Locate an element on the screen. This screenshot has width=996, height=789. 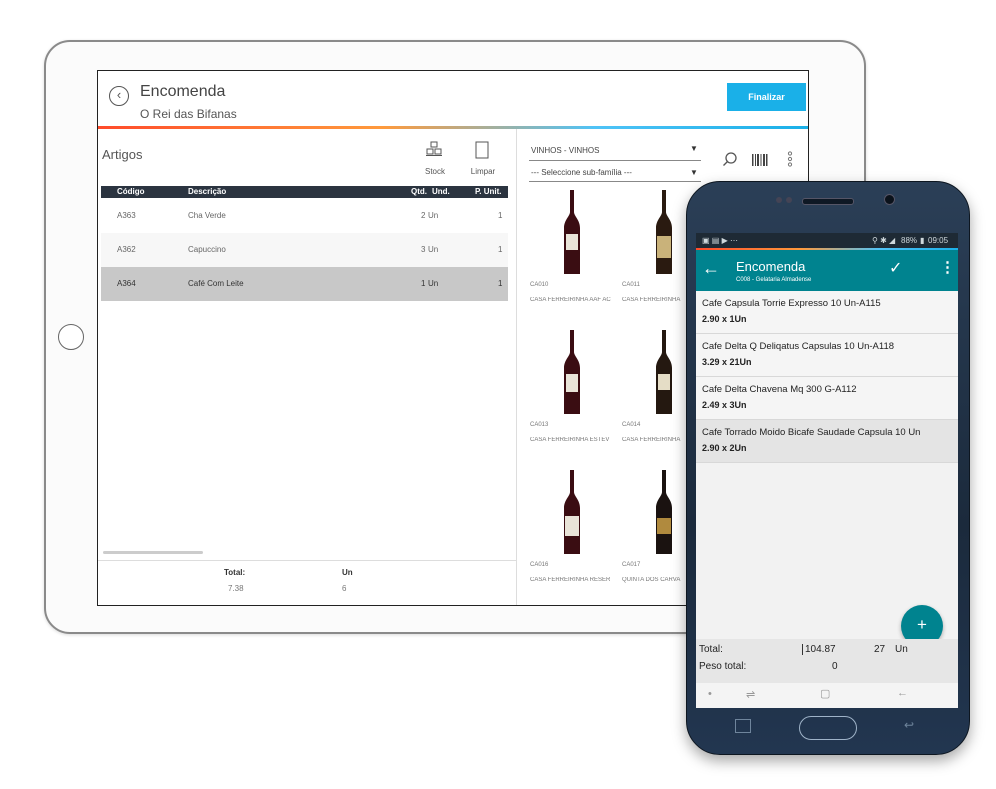
col-code: Código is located at coordinates (131, 191).